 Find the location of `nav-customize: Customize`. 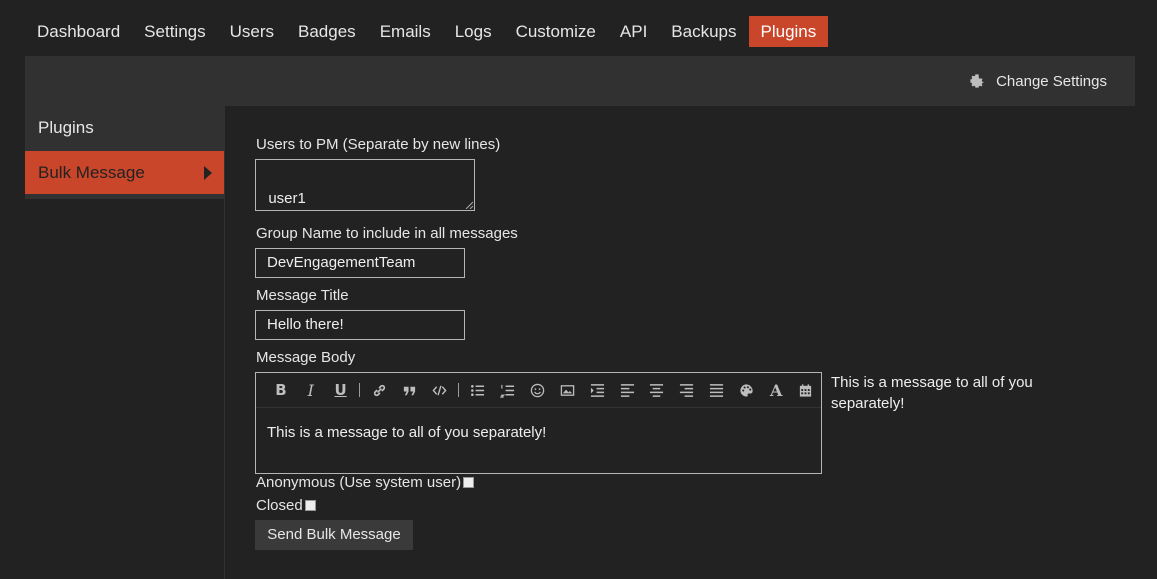

nav-customize: Customize is located at coordinates (556, 31).